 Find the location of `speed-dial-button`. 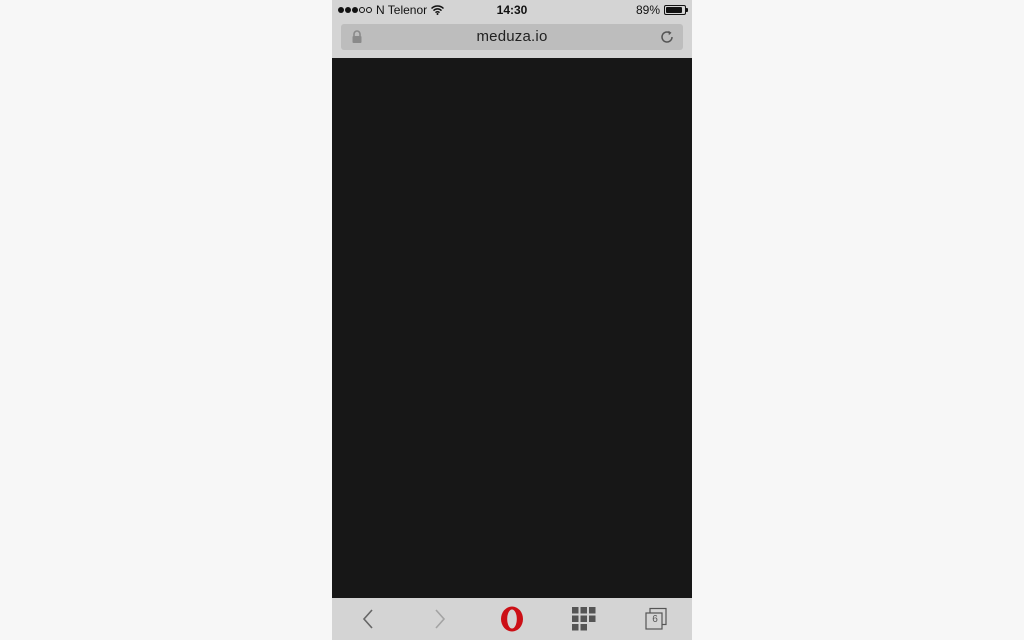

speed-dial-button is located at coordinates (584, 619).